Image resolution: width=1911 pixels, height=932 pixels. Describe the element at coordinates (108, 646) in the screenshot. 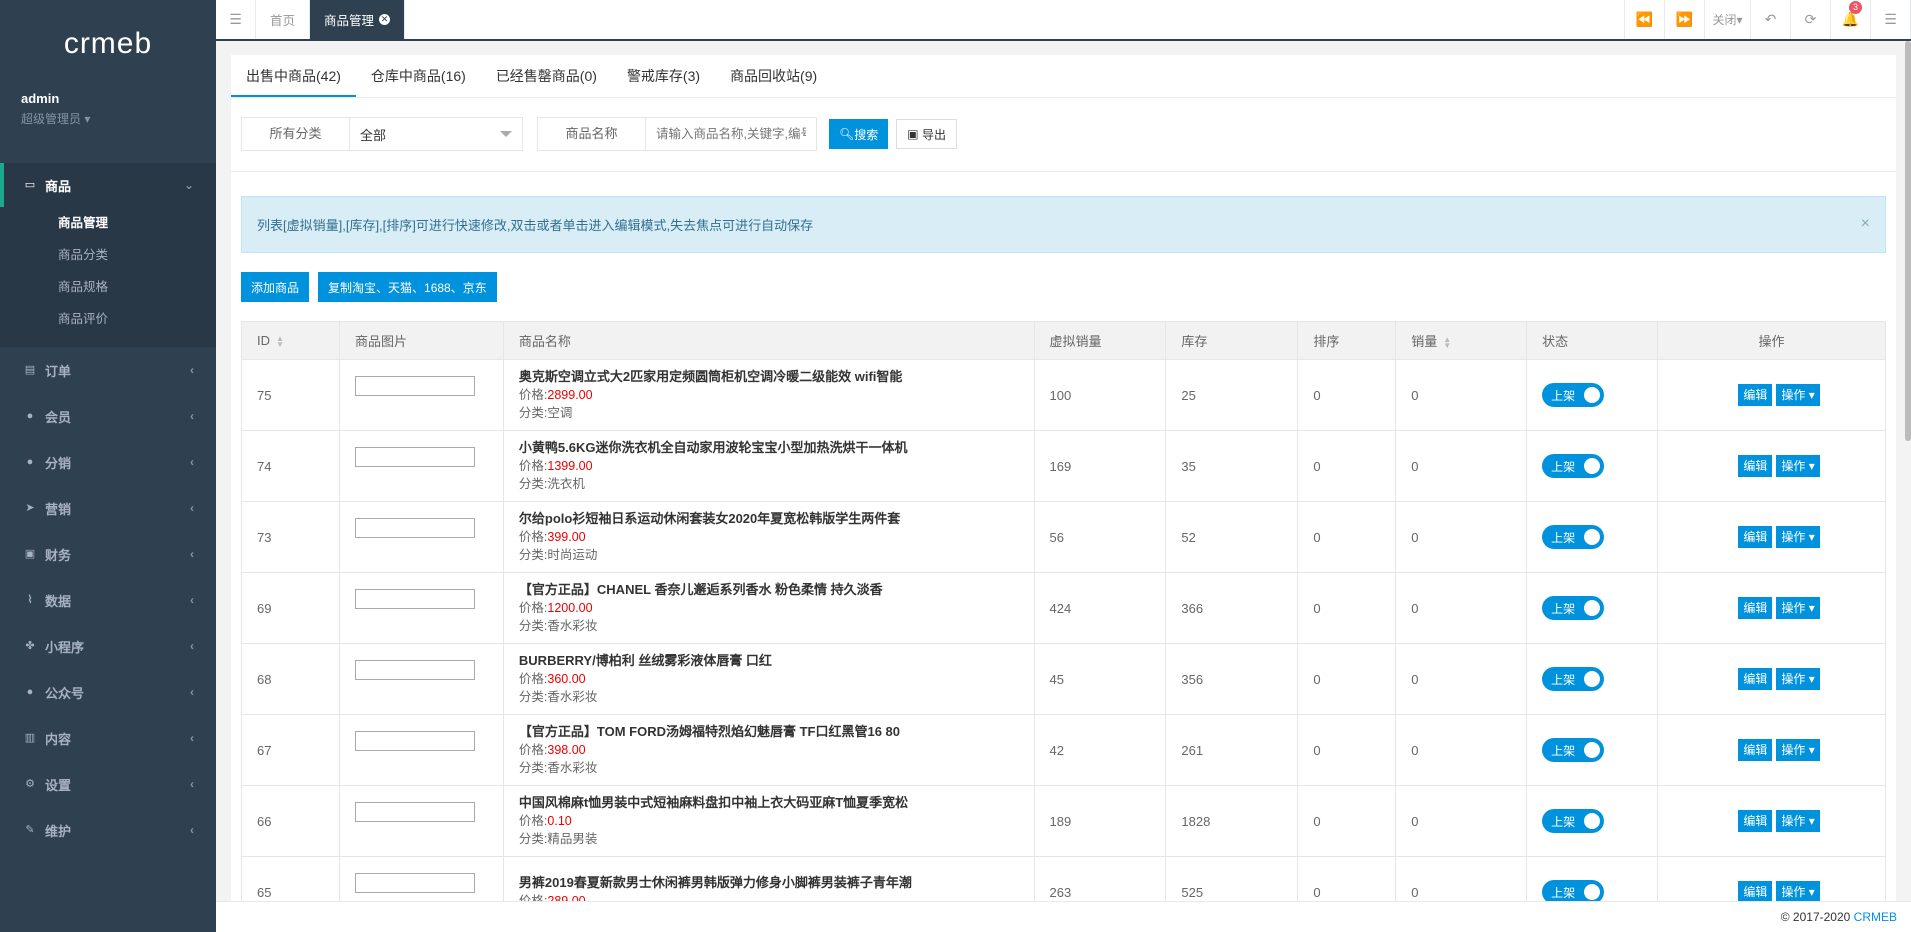

I see `sidebar-item-miniprogram: ✤ 小程序 ‹` at that location.